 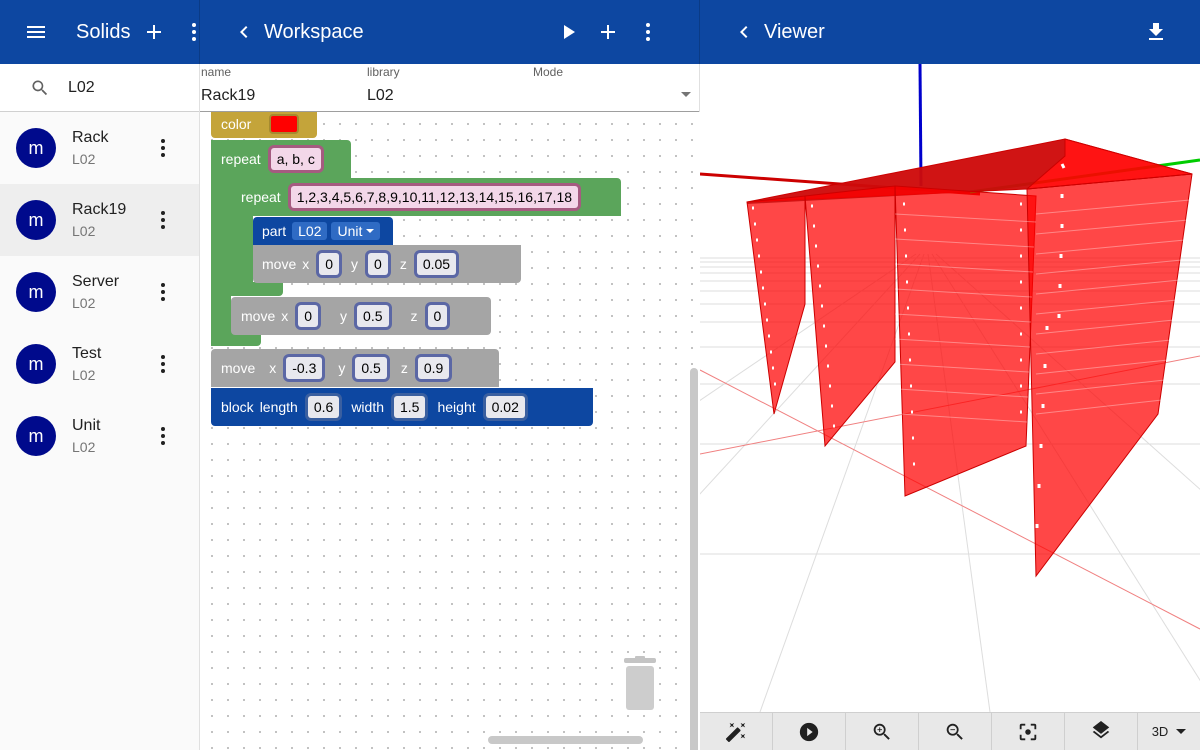 What do you see at coordinates (99, 148) in the screenshot?
I see `list-item: m Rack L02` at bounding box center [99, 148].